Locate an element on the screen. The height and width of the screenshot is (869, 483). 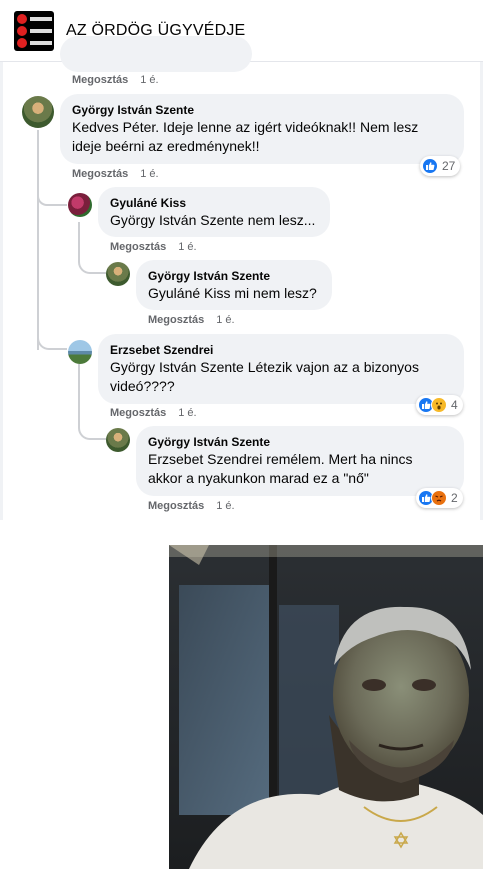
comment-meta-previous: Megosztás 1 é. is located at coordinates (115, 80).